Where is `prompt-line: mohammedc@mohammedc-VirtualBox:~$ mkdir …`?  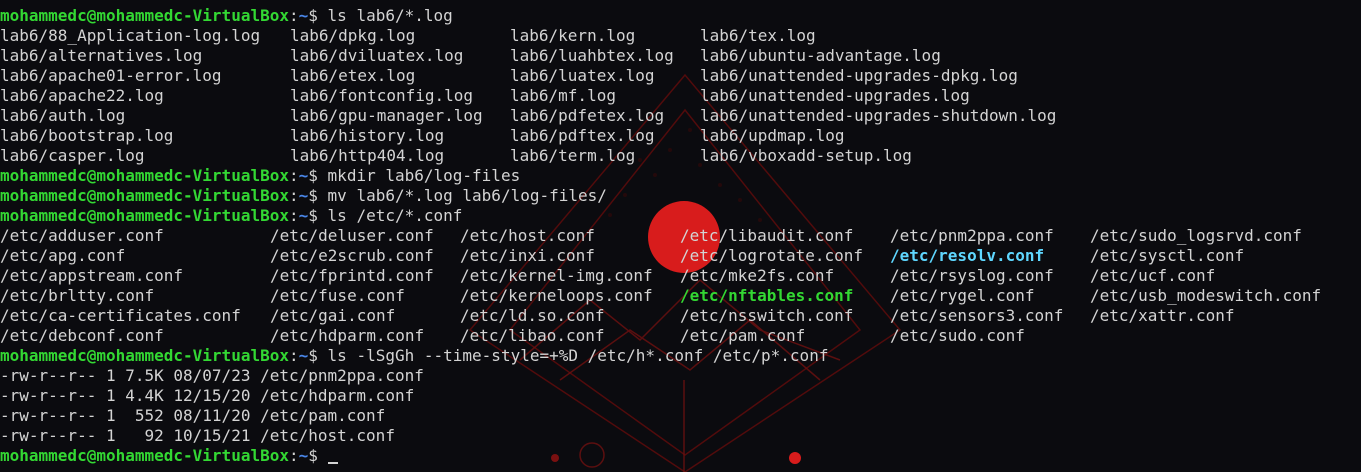 prompt-line: mohammedc@mohammedc-VirtualBox:~$ mkdir … is located at coordinates (680, 176).